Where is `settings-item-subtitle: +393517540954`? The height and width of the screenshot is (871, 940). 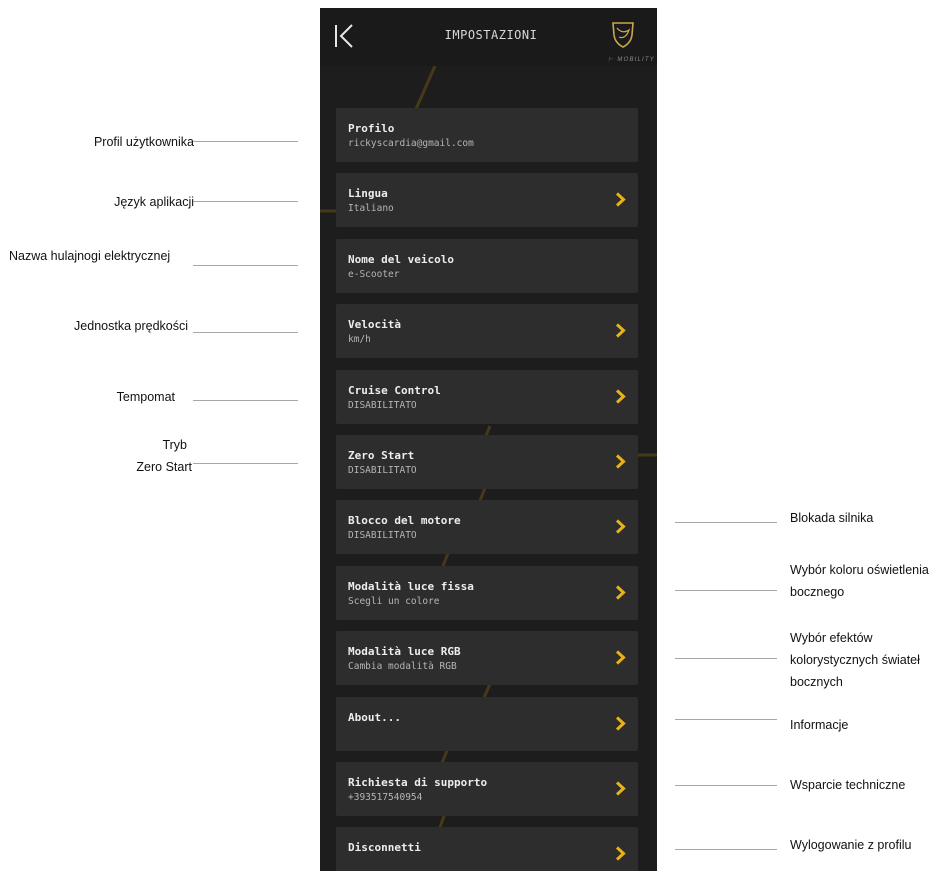
settings-item-subtitle: +393517540954 is located at coordinates (385, 797).